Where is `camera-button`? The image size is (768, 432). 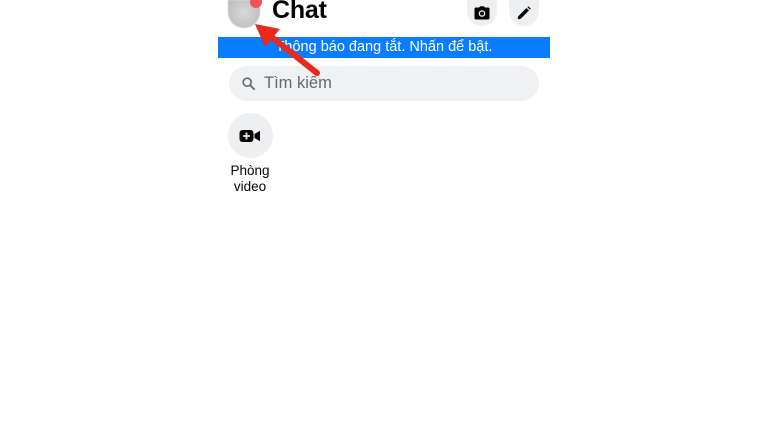 camera-button is located at coordinates (482, 13).